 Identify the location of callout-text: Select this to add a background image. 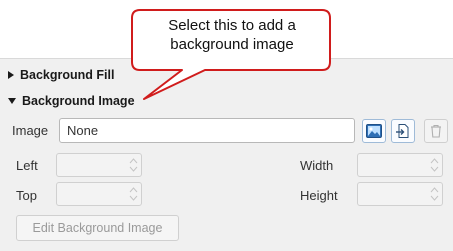
(232, 35).